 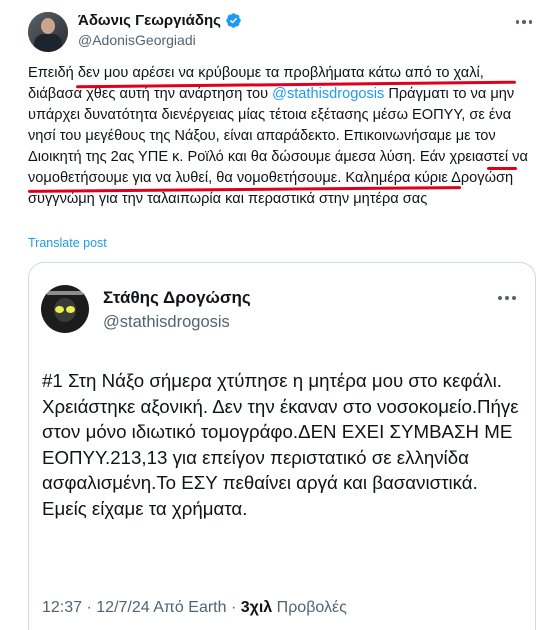 What do you see at coordinates (65, 293) in the screenshot?
I see `avatar-banner-text` at bounding box center [65, 293].